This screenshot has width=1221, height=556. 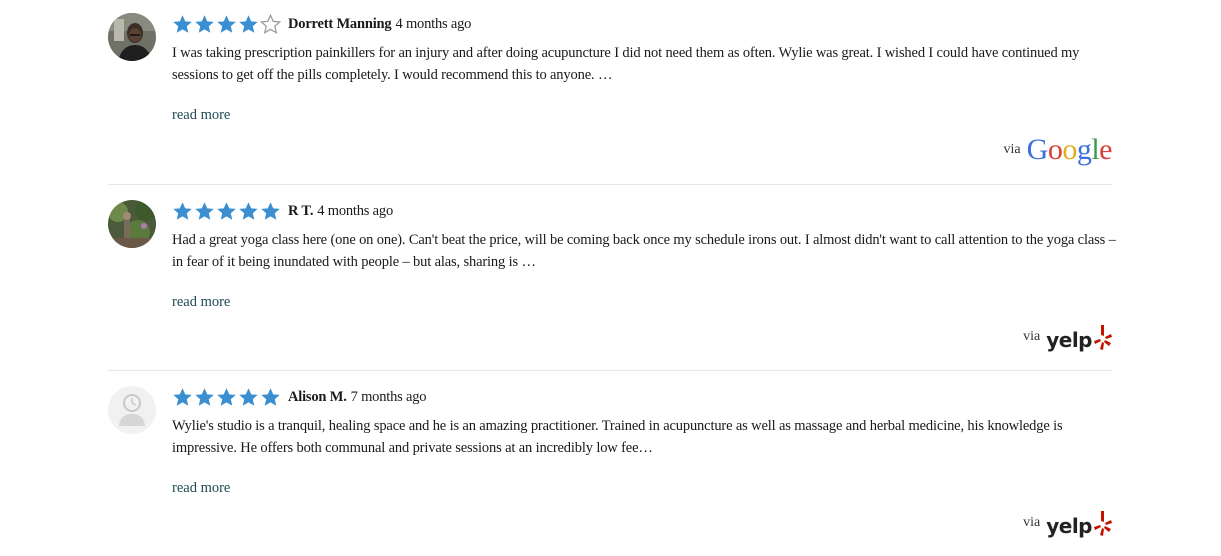 I want to click on review-header: R T. 4 months ago, so click(x=282, y=211).